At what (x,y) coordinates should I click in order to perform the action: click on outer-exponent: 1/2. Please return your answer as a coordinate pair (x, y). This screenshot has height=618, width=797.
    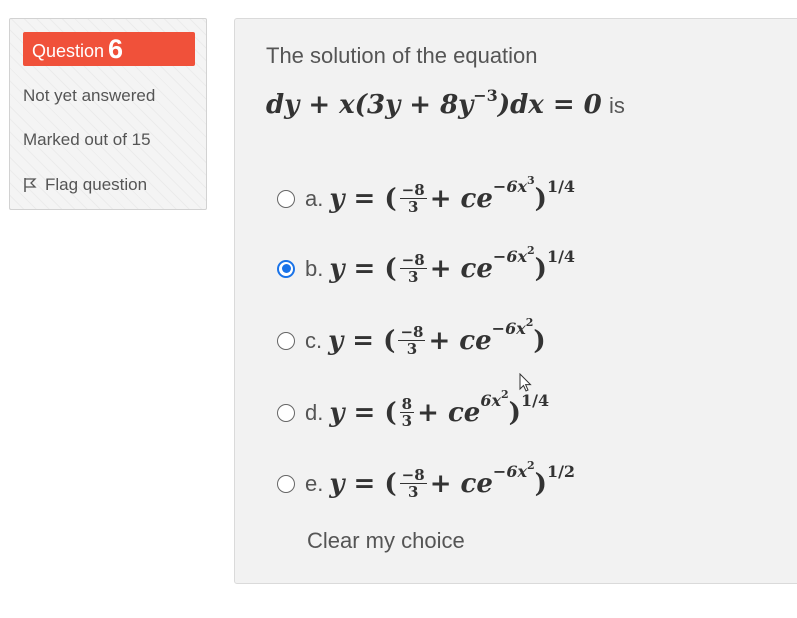
    Looking at the image, I should click on (561, 471).